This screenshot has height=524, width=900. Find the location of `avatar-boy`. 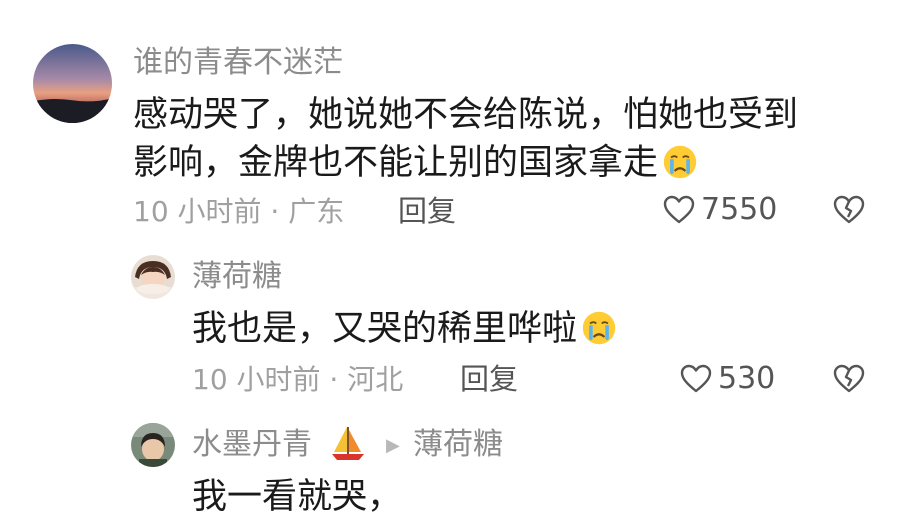

avatar-boy is located at coordinates (153, 445).